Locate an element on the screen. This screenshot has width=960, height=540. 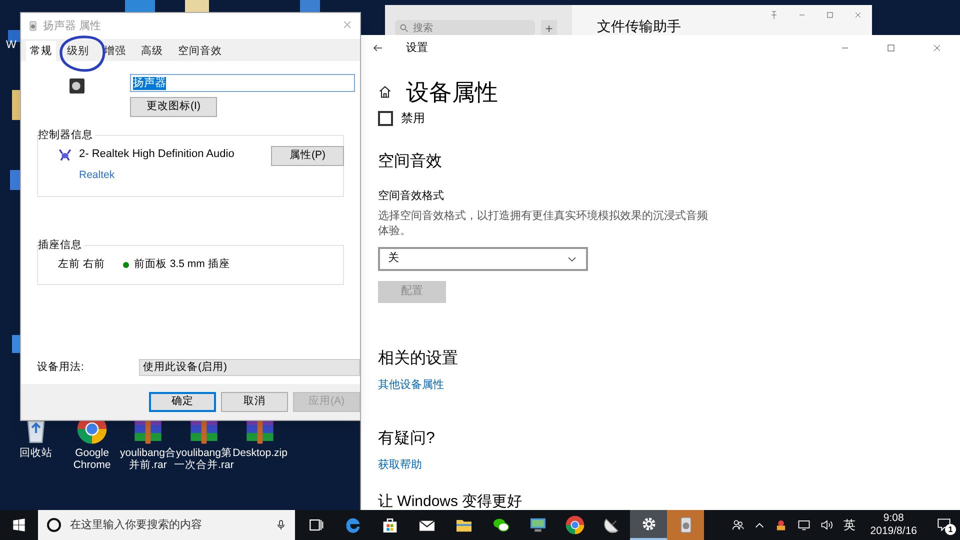
volume-icon is located at coordinates (827, 525).